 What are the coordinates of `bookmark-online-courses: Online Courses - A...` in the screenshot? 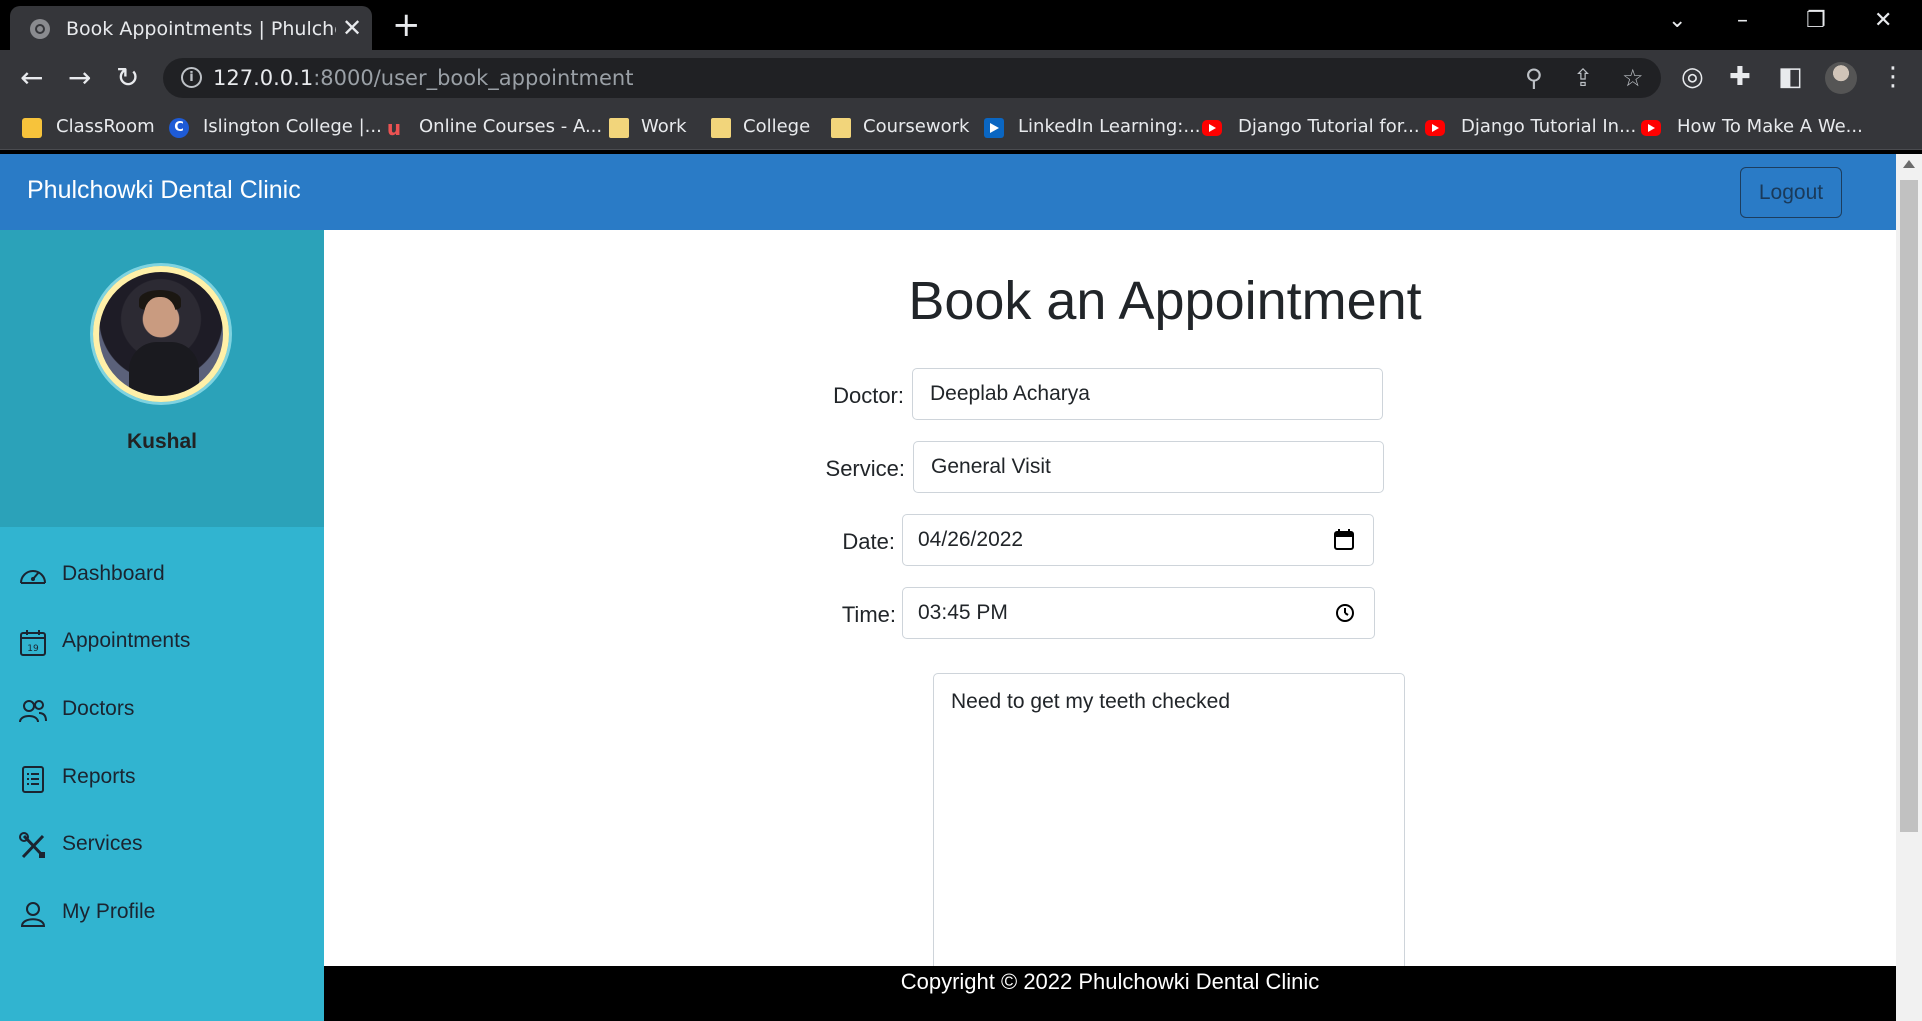 It's located at (510, 127).